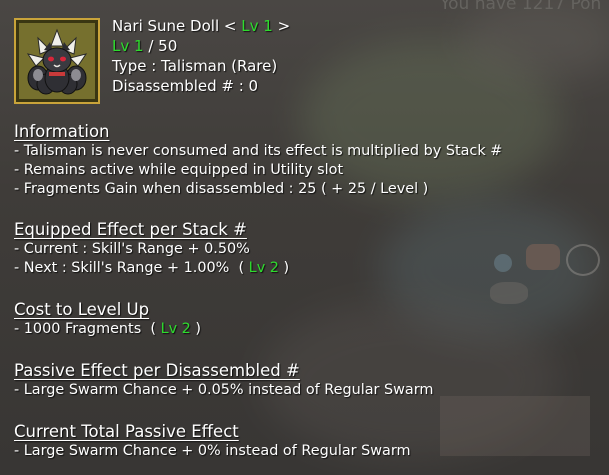  What do you see at coordinates (128, 46) in the screenshot?
I see `level-current: Lv 1` at bounding box center [128, 46].